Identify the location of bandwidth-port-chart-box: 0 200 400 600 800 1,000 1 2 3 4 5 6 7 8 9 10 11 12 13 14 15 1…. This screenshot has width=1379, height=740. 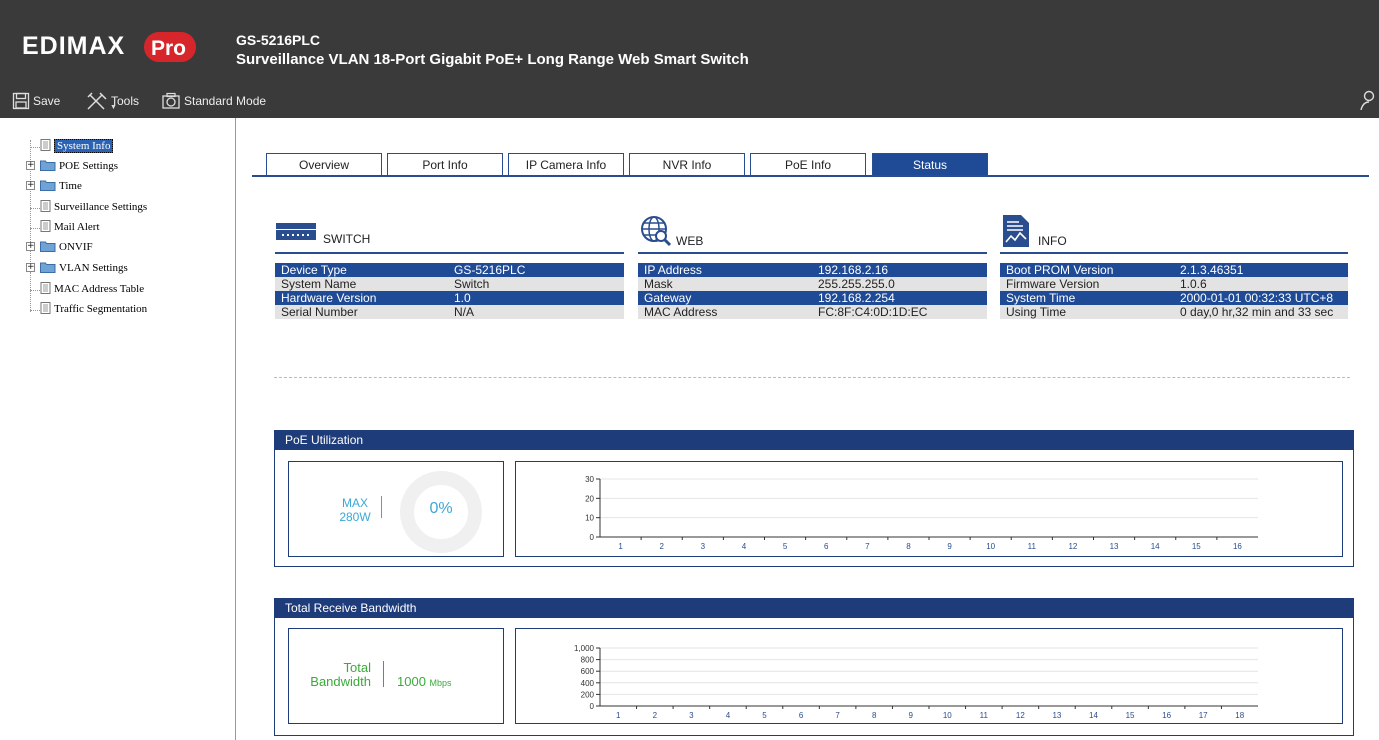
(929, 676).